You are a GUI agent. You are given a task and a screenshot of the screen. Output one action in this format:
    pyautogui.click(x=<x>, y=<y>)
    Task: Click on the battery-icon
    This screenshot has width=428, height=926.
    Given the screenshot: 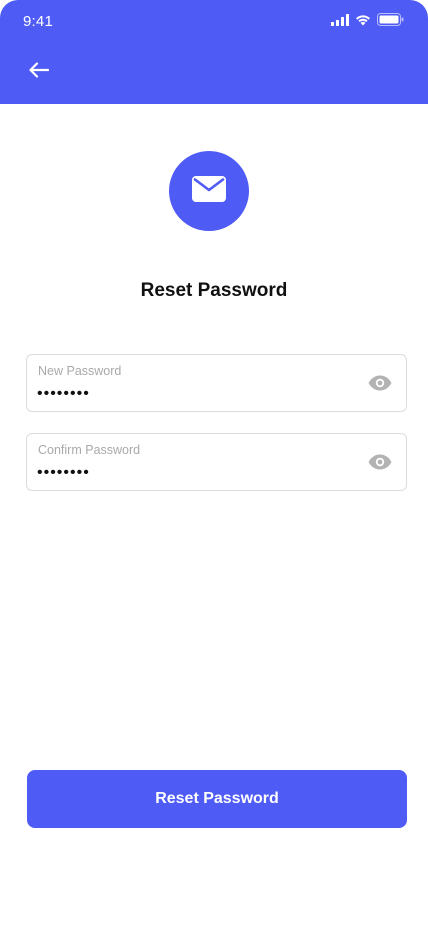 What is the action you would take?
    pyautogui.click(x=390, y=22)
    